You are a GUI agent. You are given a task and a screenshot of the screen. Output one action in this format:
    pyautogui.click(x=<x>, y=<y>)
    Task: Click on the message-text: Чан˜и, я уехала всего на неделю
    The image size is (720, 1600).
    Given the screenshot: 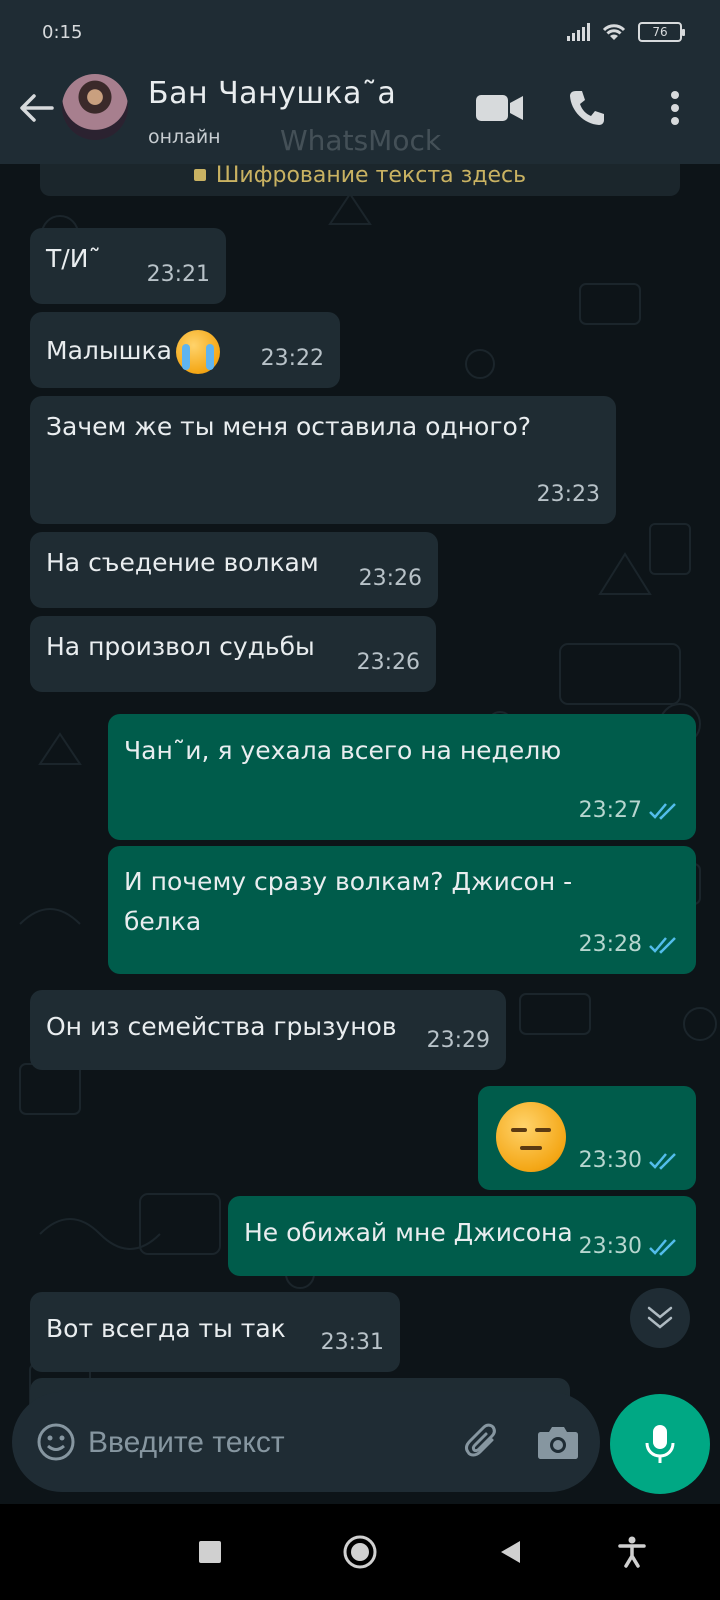 What is the action you would take?
    pyautogui.click(x=343, y=750)
    